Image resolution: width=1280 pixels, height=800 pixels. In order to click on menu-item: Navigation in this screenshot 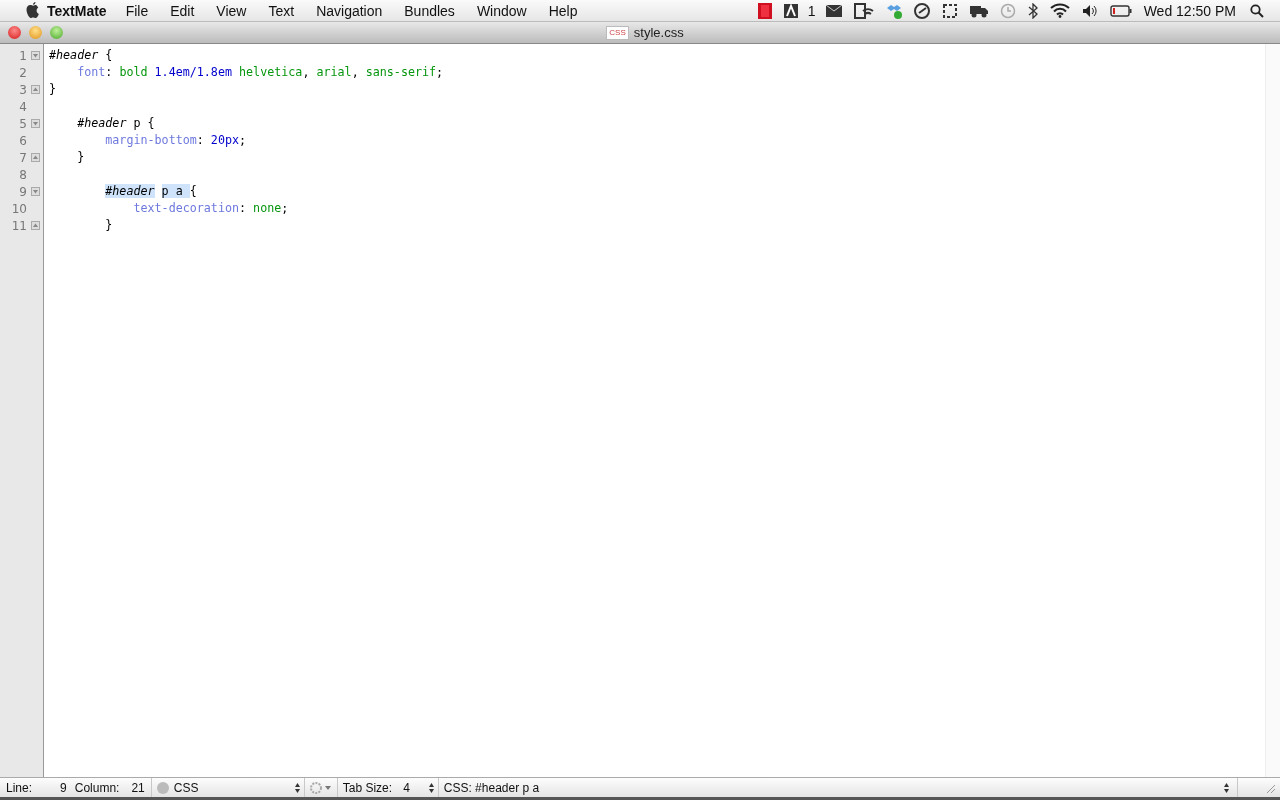, I will do `click(349, 10)`.